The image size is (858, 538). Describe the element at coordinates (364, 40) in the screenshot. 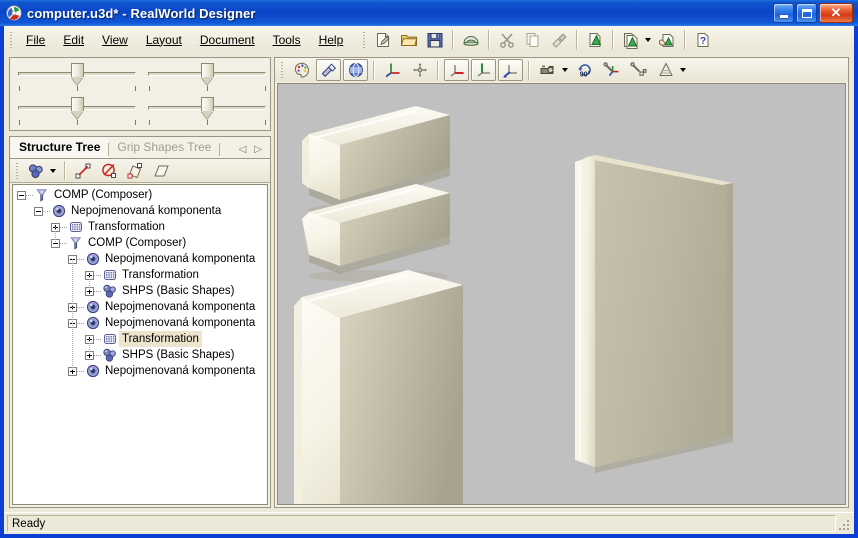

I see `toolbar-gripper` at that location.